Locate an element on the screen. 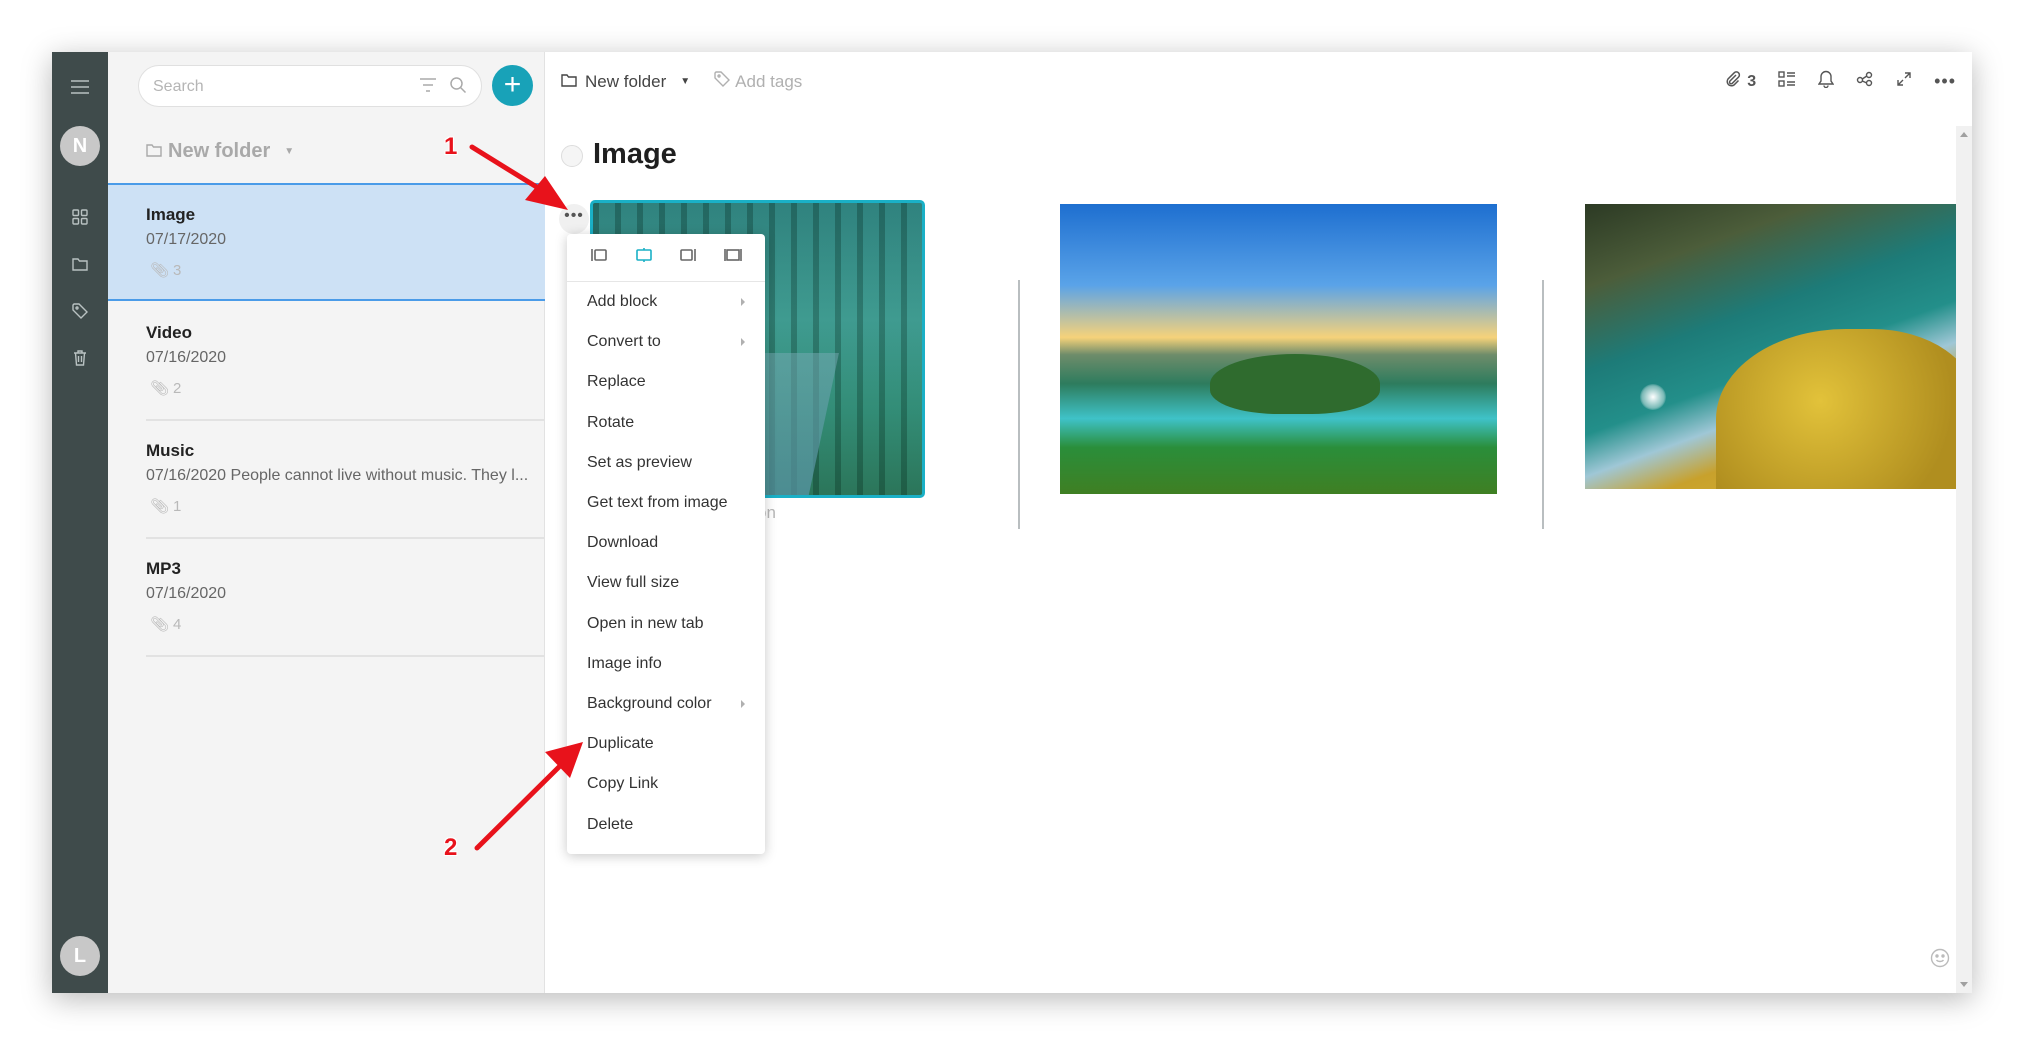  menu-item-download: Download is located at coordinates (666, 543).